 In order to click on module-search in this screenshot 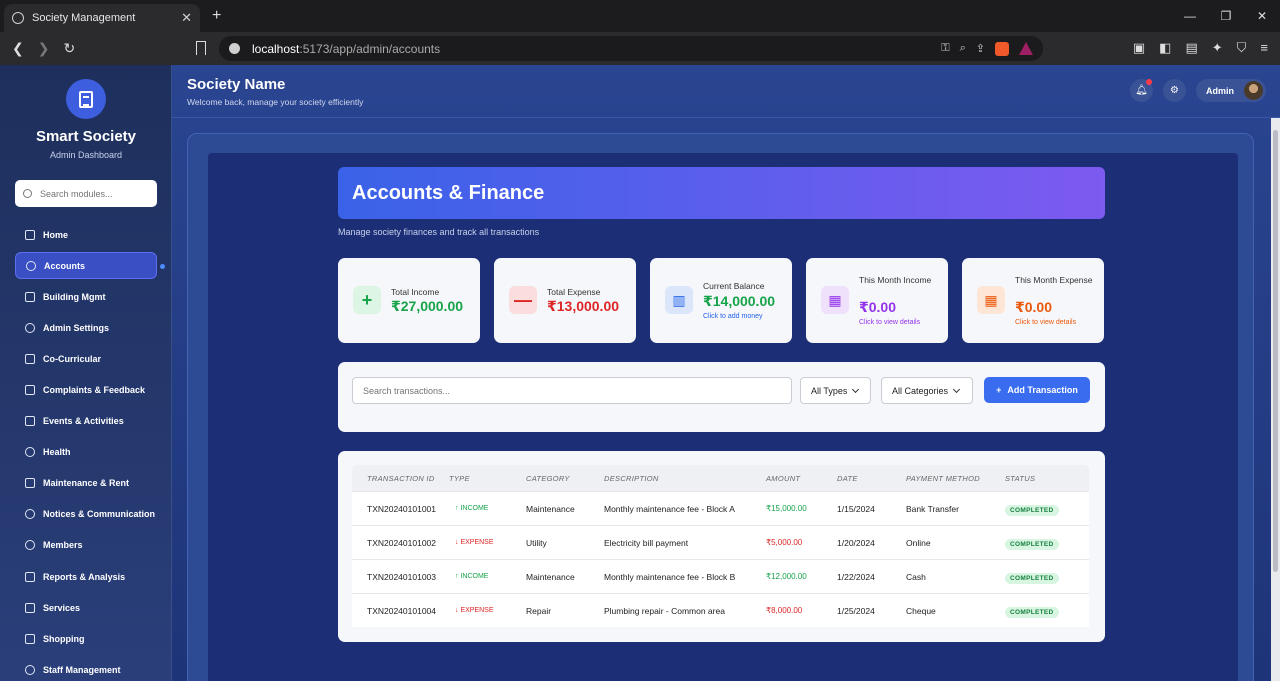, I will do `click(86, 193)`.